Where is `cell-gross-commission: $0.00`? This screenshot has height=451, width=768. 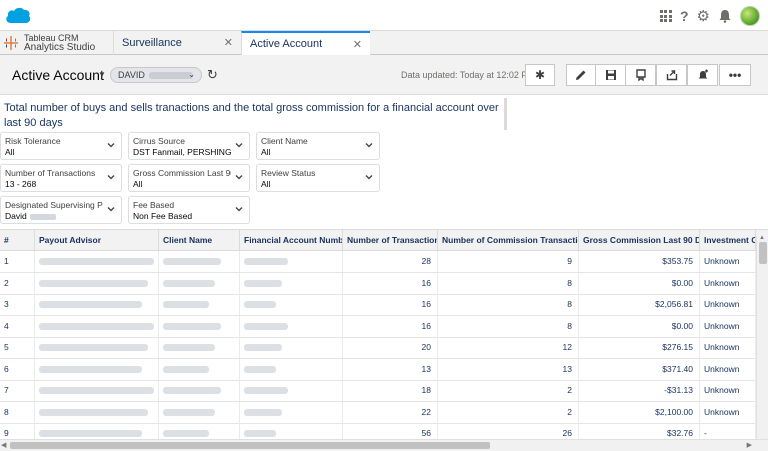 cell-gross-commission: $0.00 is located at coordinates (639, 283).